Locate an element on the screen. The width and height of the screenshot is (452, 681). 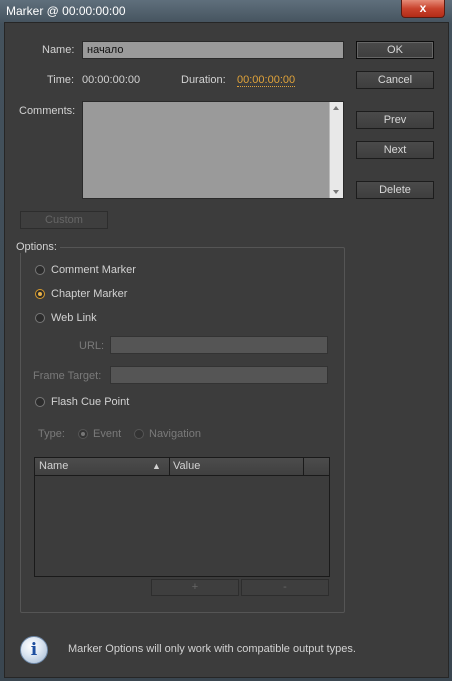
name-input: начало is located at coordinates (213, 50).